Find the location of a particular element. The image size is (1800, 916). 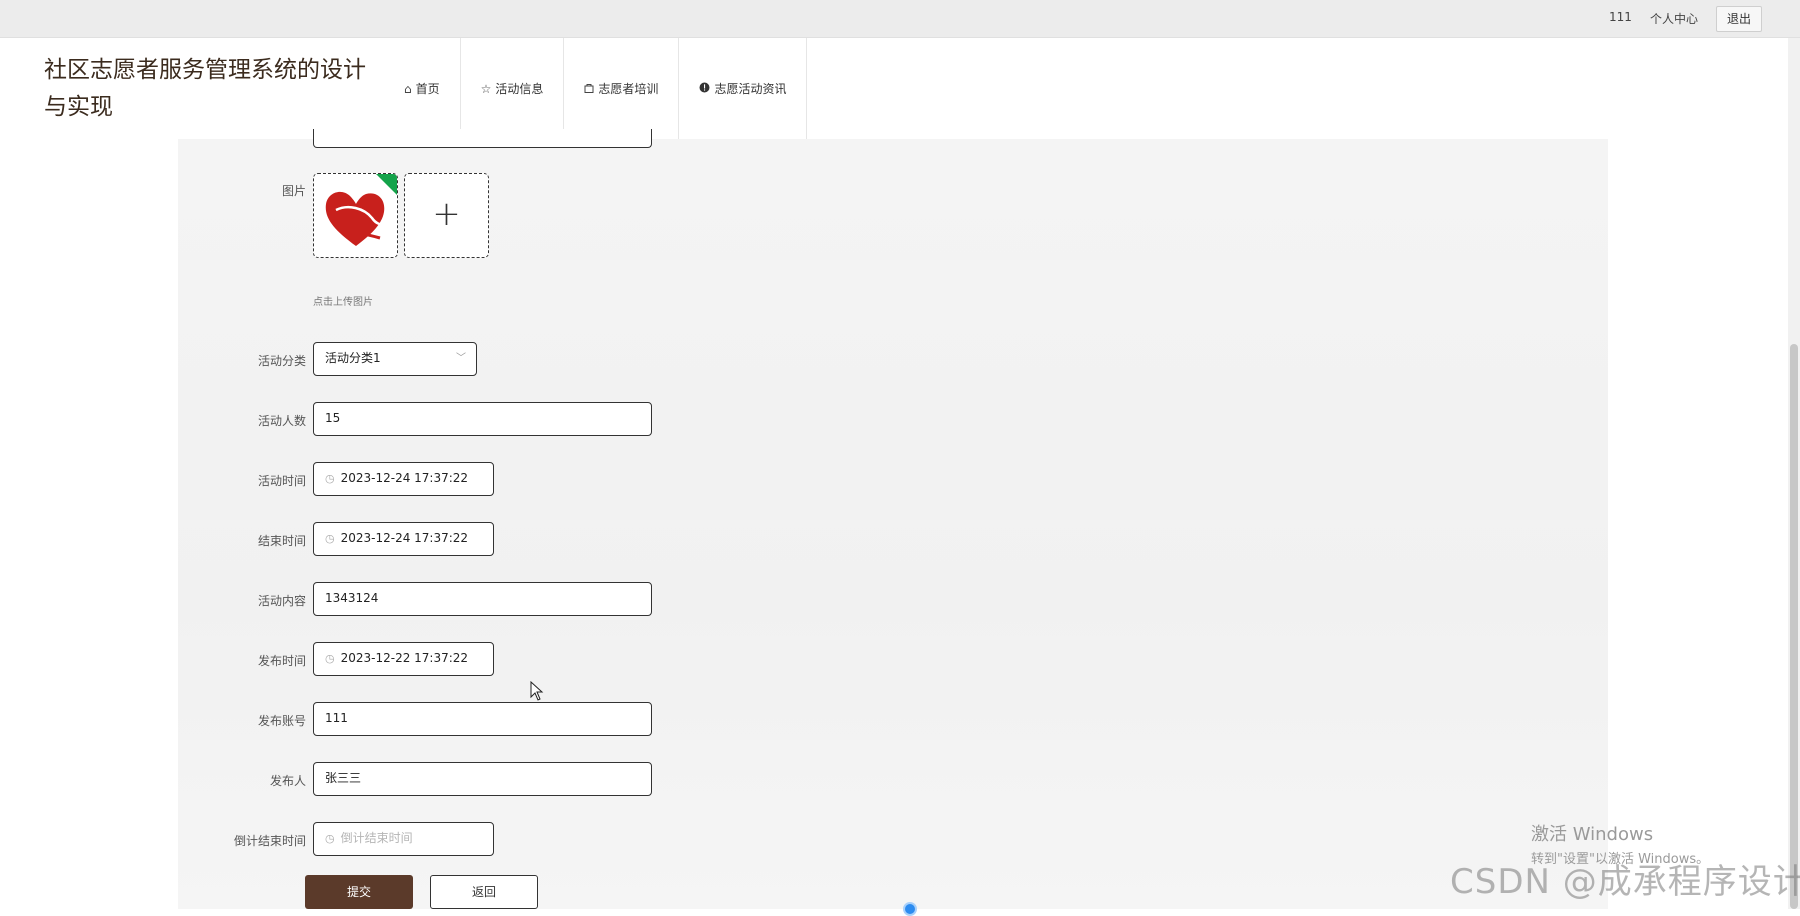

activity-time-picker: ◷ 2023-12-24 17:37:22 is located at coordinates (403, 479).